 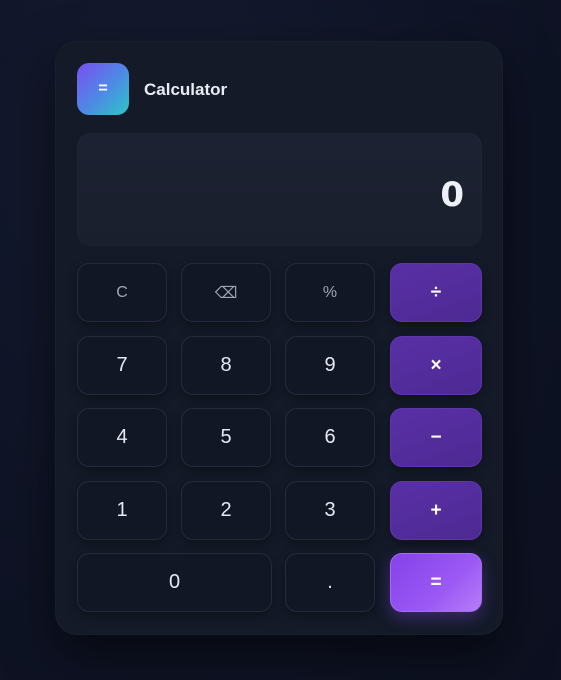 What do you see at coordinates (436, 510) in the screenshot?
I see `add-button: +` at bounding box center [436, 510].